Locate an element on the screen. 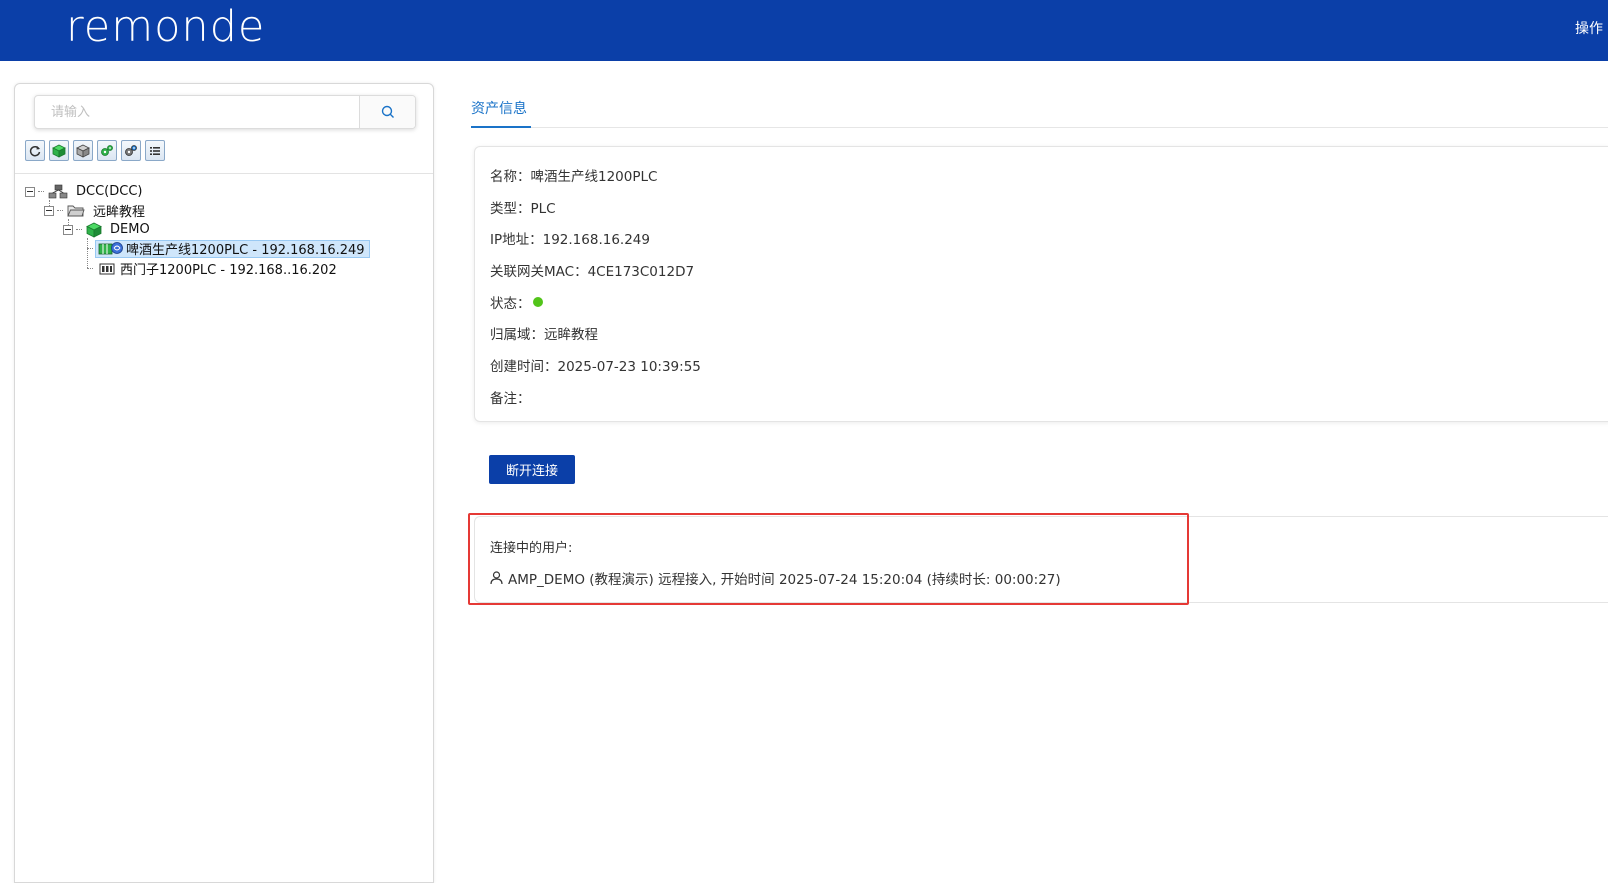 The width and height of the screenshot is (1608, 883). info-name: 名称：啤酒生产线1200PLC is located at coordinates (574, 177).